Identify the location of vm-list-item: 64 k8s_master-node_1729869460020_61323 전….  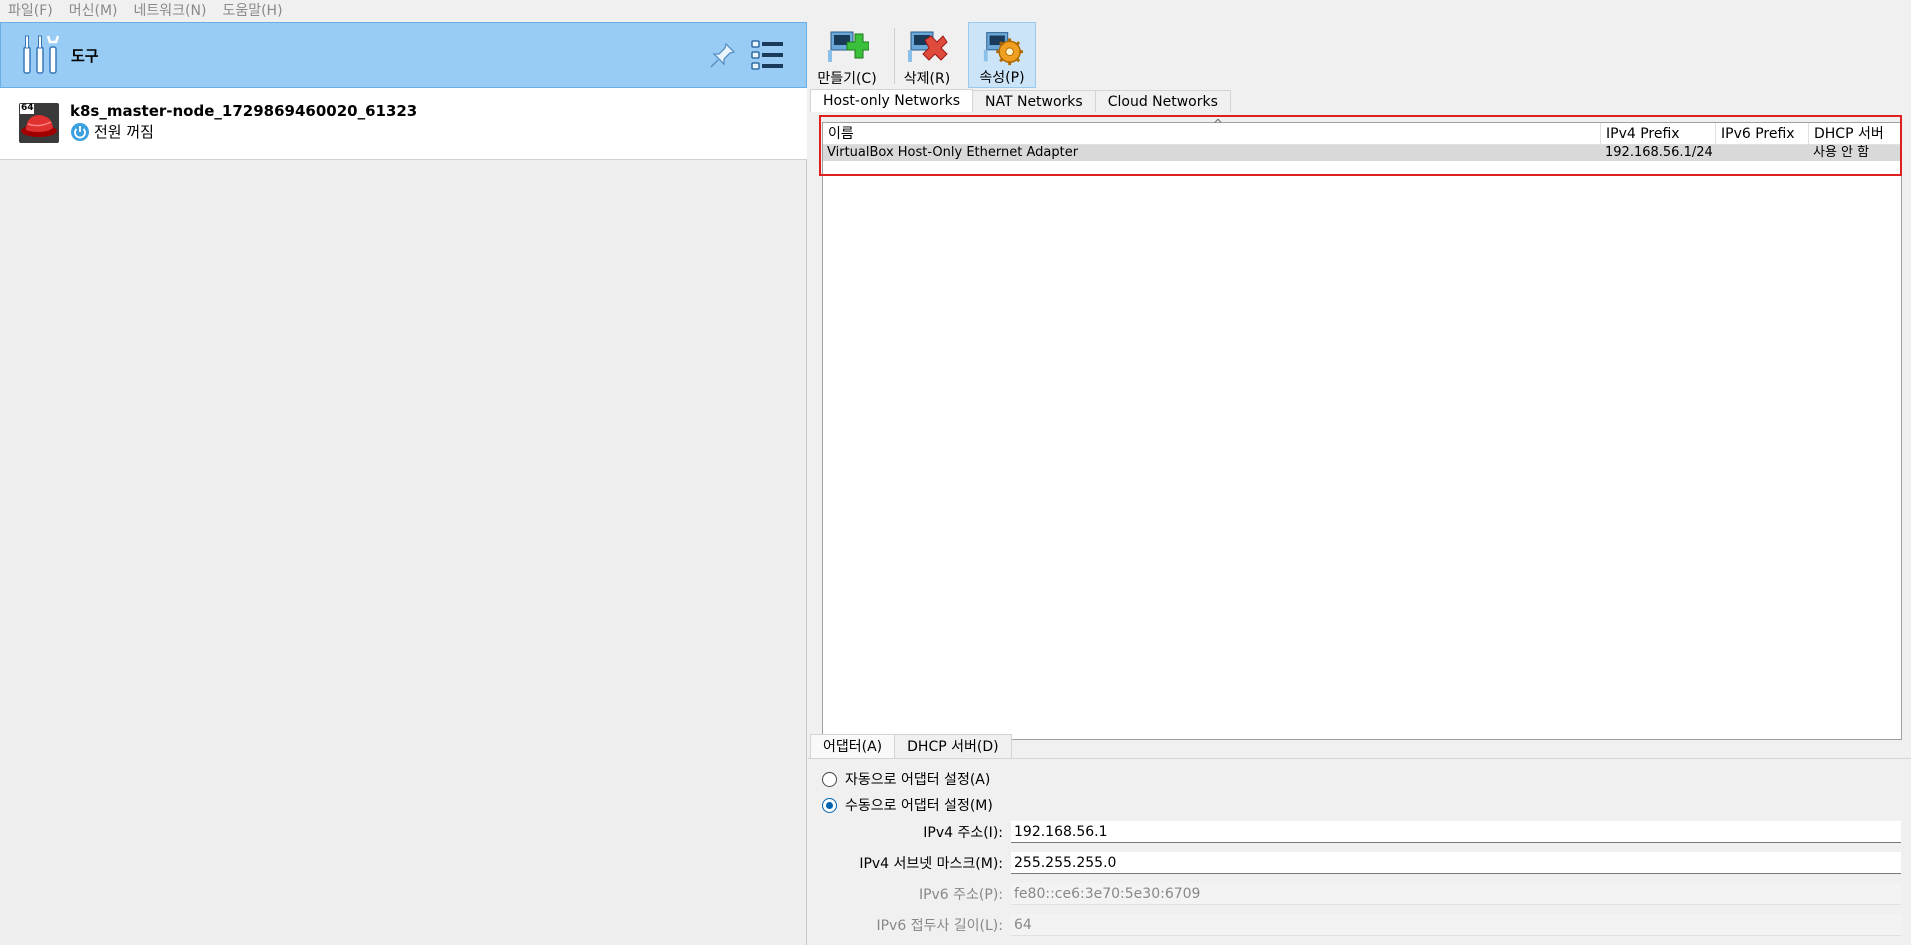
(403, 124).